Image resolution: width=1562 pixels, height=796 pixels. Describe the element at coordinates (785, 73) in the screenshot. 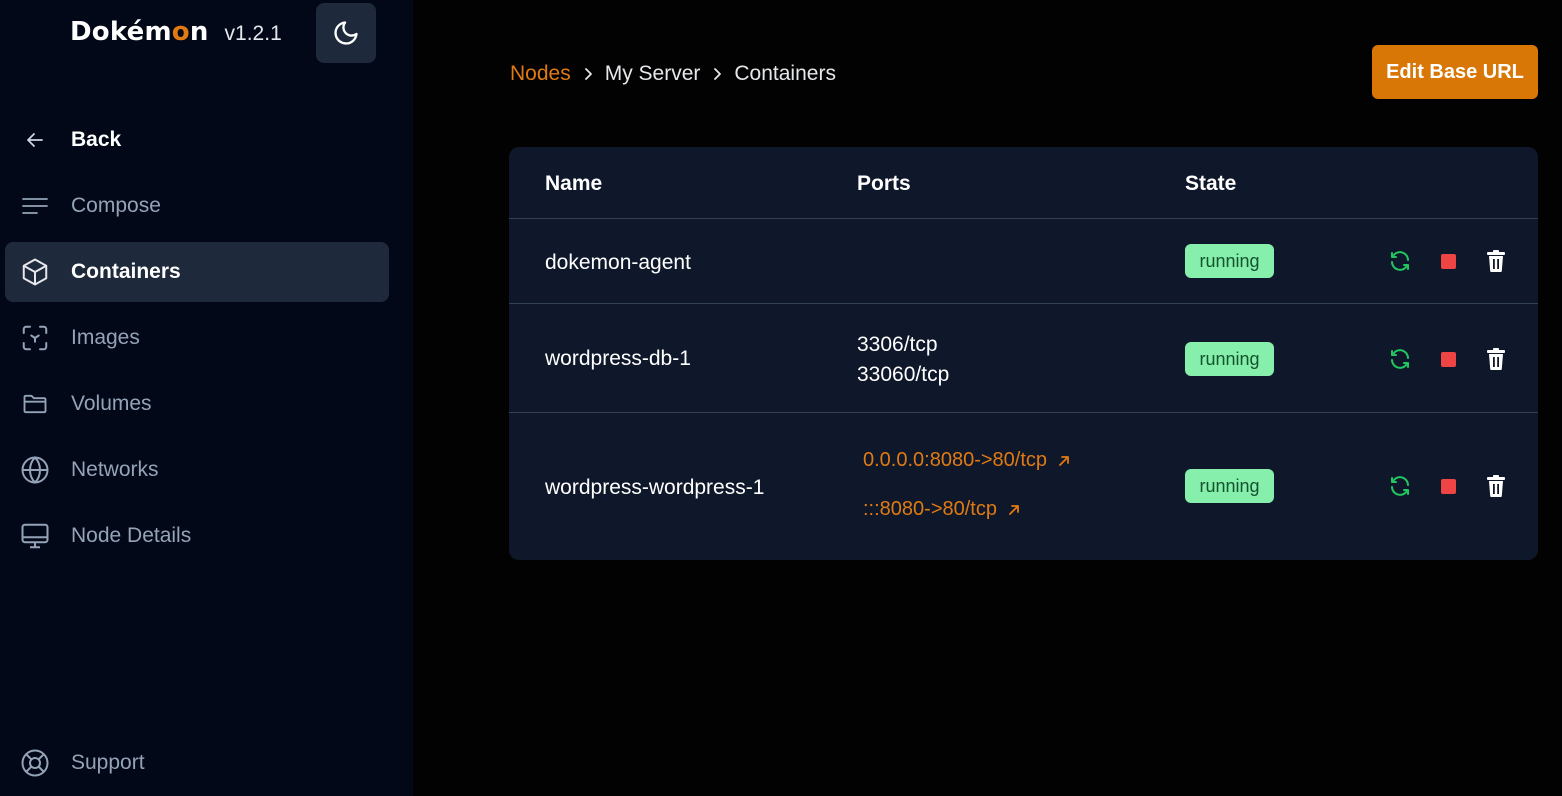

I see `breadcrumb-current: Containers` at that location.